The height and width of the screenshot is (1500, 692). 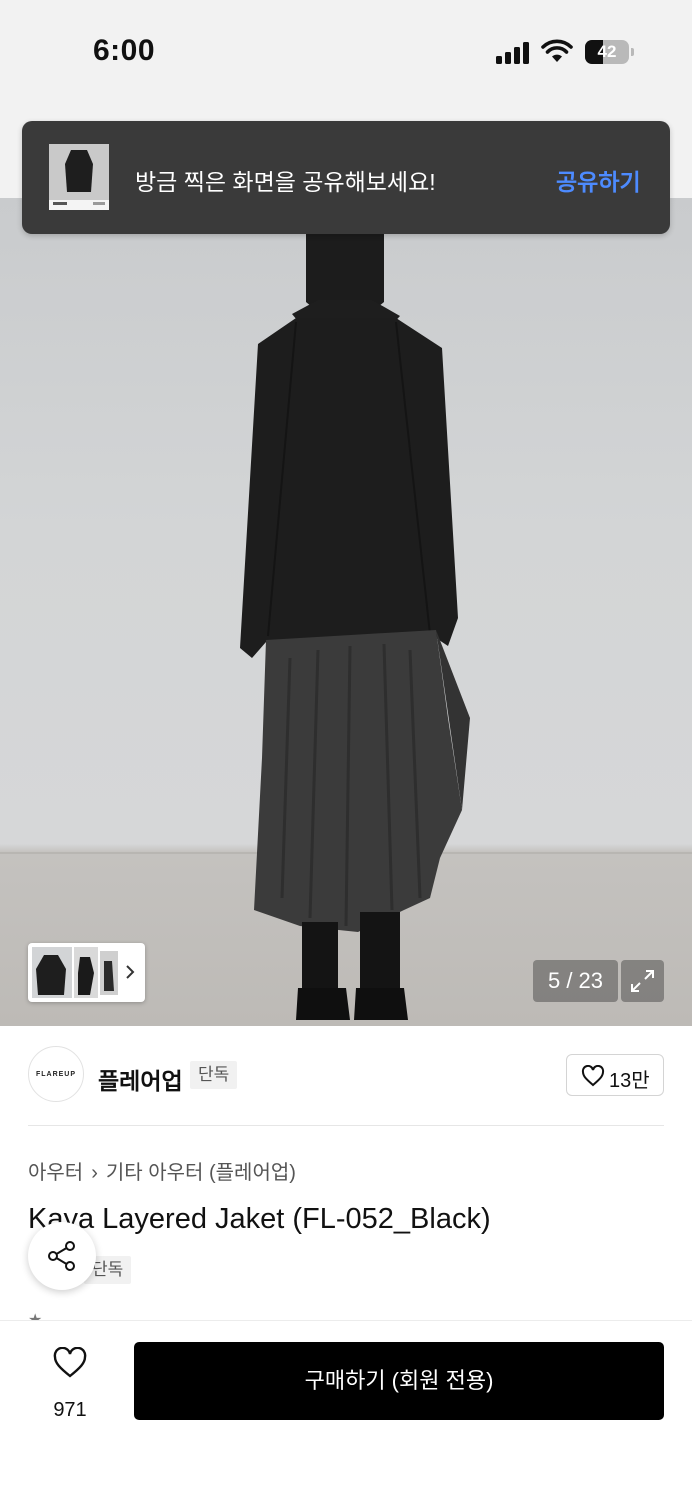 What do you see at coordinates (285, 182) in the screenshot?
I see `toast-message: 방금 찍은 화면을 공유해보세요!` at bounding box center [285, 182].